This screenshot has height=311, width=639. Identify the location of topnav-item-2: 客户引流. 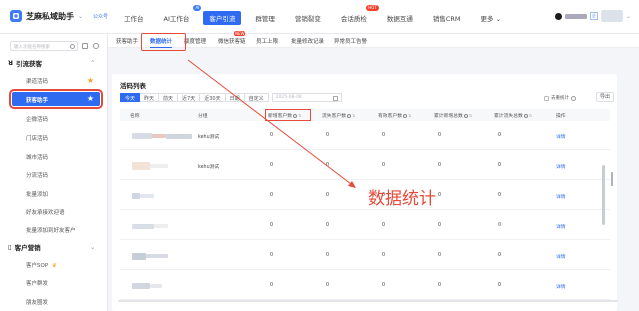
(222, 18).